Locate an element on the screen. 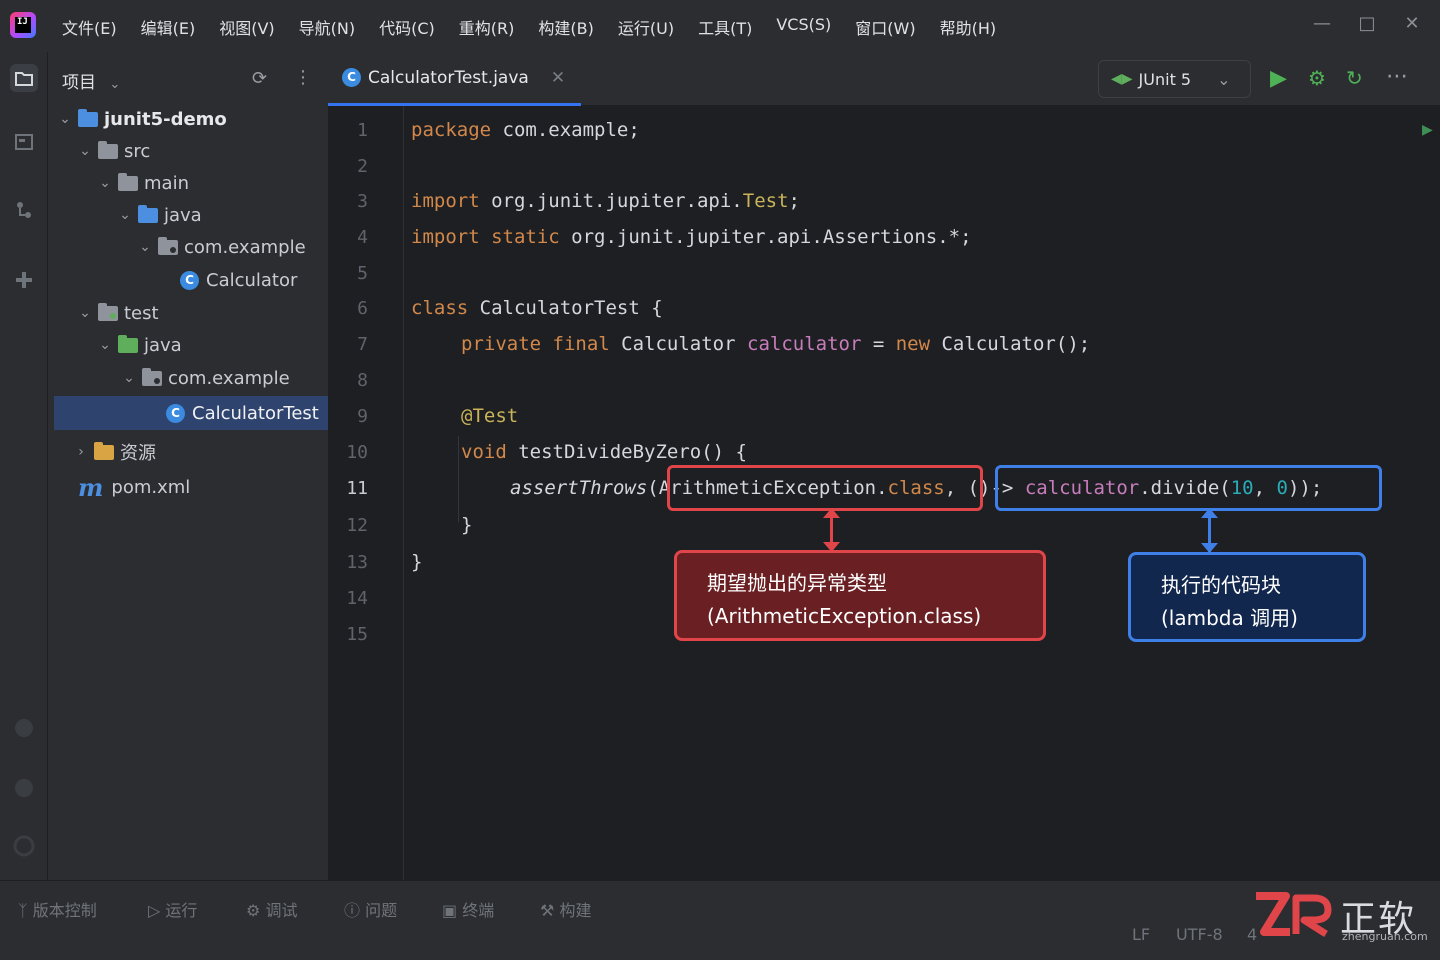 This screenshot has height=960, width=1440. vcs-tool-button: ᛉ 版本控制 is located at coordinates (57, 909).